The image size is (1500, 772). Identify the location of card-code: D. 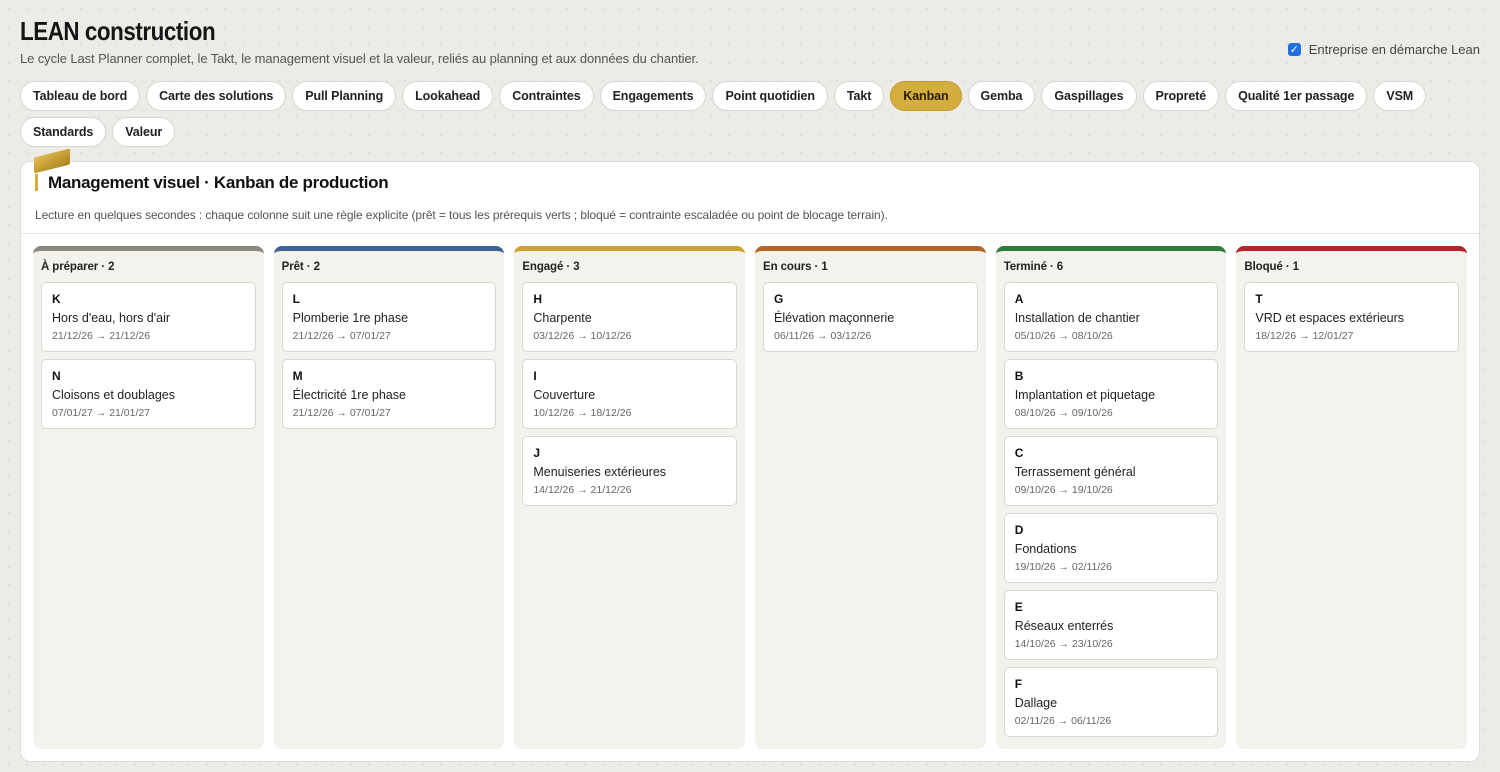
(1019, 530).